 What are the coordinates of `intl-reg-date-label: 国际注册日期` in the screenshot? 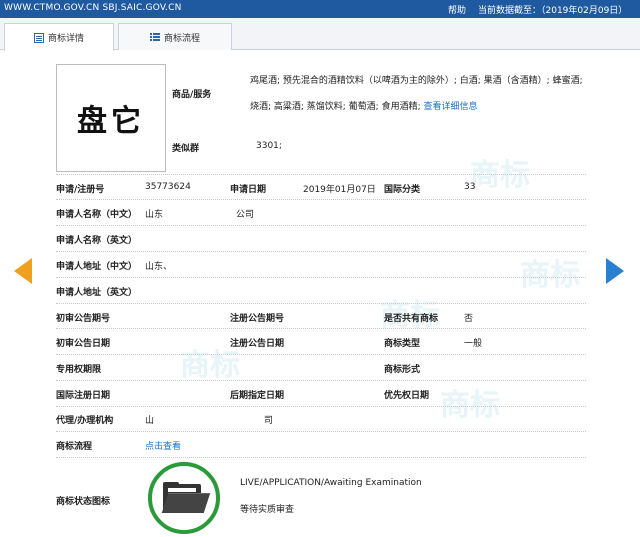 It's located at (83, 396).